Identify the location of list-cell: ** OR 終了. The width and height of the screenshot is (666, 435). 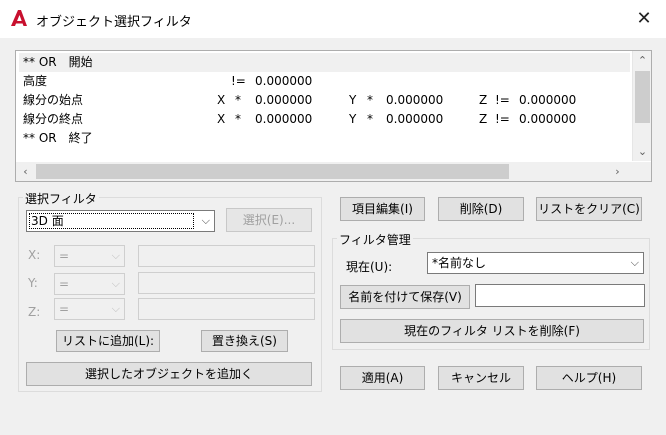
(58, 138).